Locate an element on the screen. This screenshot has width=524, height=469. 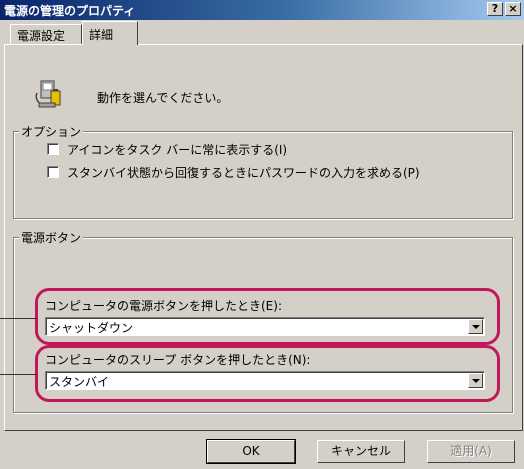
options-legend: オプション is located at coordinates (51, 131).